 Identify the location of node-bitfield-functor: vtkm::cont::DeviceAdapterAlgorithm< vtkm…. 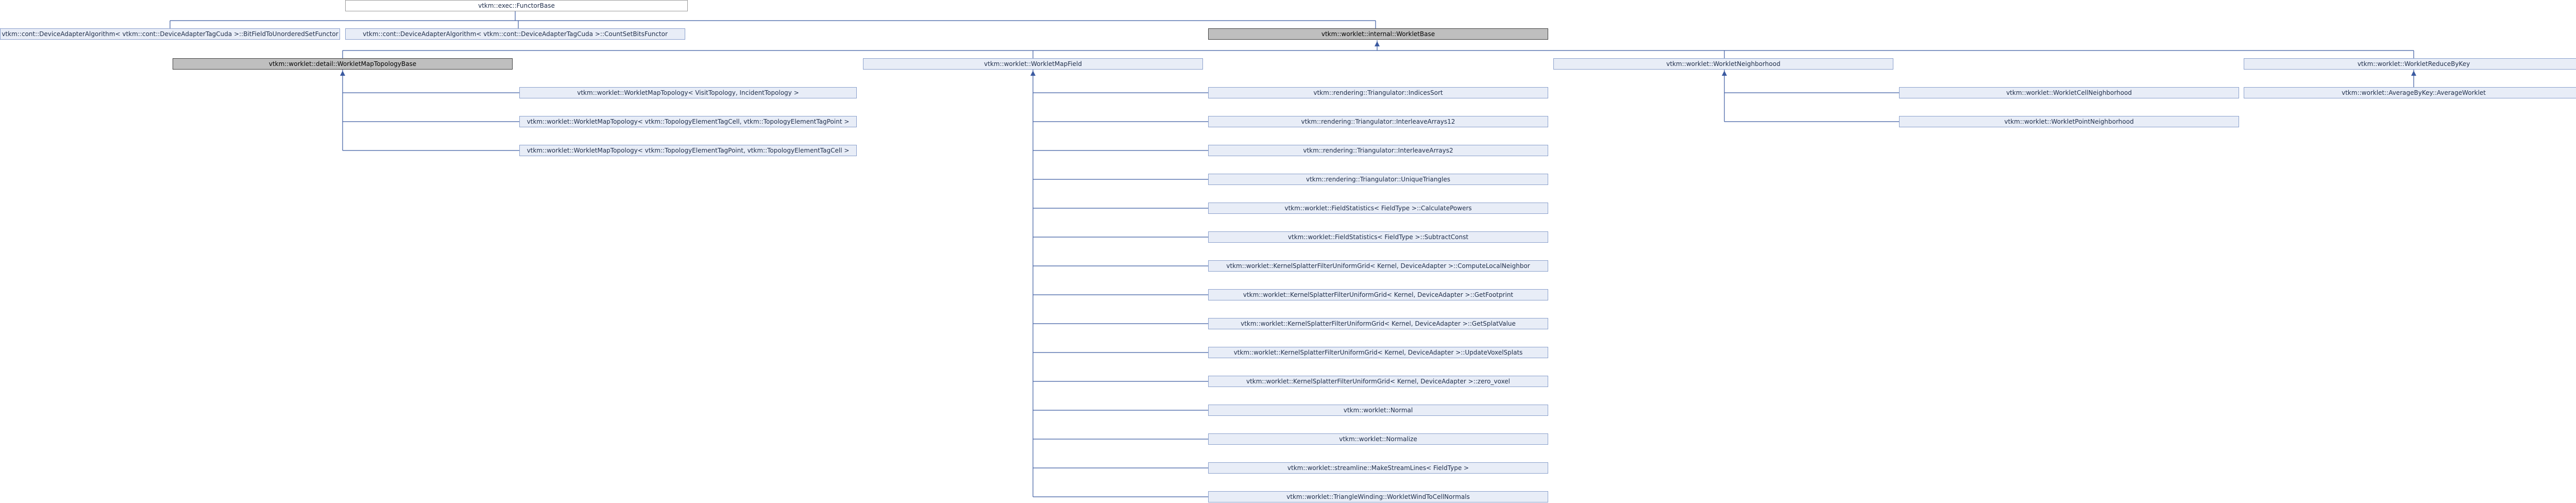
(170, 34).